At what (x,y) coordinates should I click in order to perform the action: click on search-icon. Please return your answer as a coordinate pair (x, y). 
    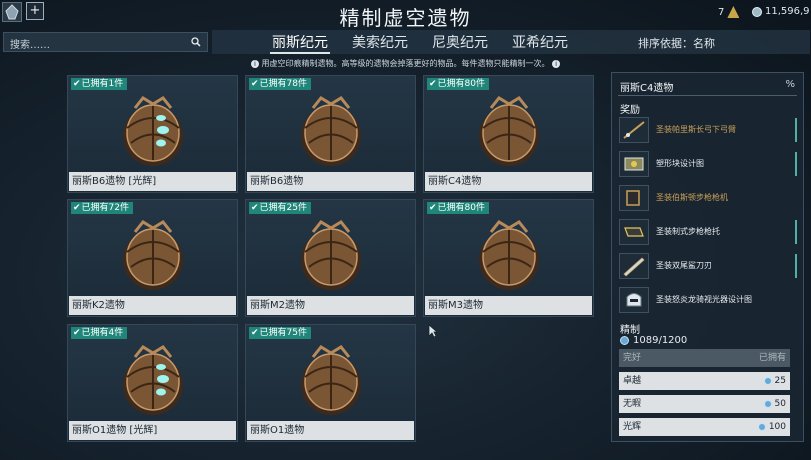
    Looking at the image, I should click on (196, 42).